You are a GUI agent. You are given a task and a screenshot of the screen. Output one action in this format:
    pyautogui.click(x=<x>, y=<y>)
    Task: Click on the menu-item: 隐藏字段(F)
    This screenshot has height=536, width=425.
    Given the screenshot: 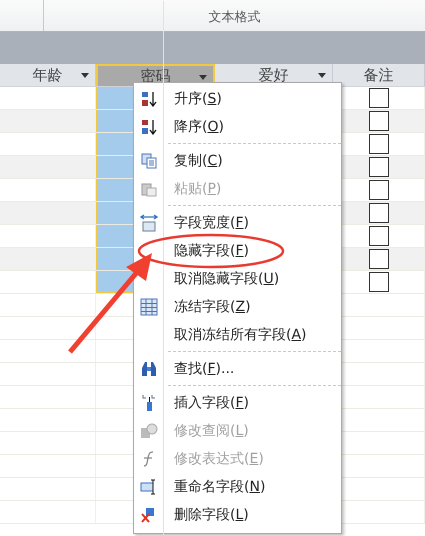 What is the action you would take?
    pyautogui.click(x=237, y=251)
    